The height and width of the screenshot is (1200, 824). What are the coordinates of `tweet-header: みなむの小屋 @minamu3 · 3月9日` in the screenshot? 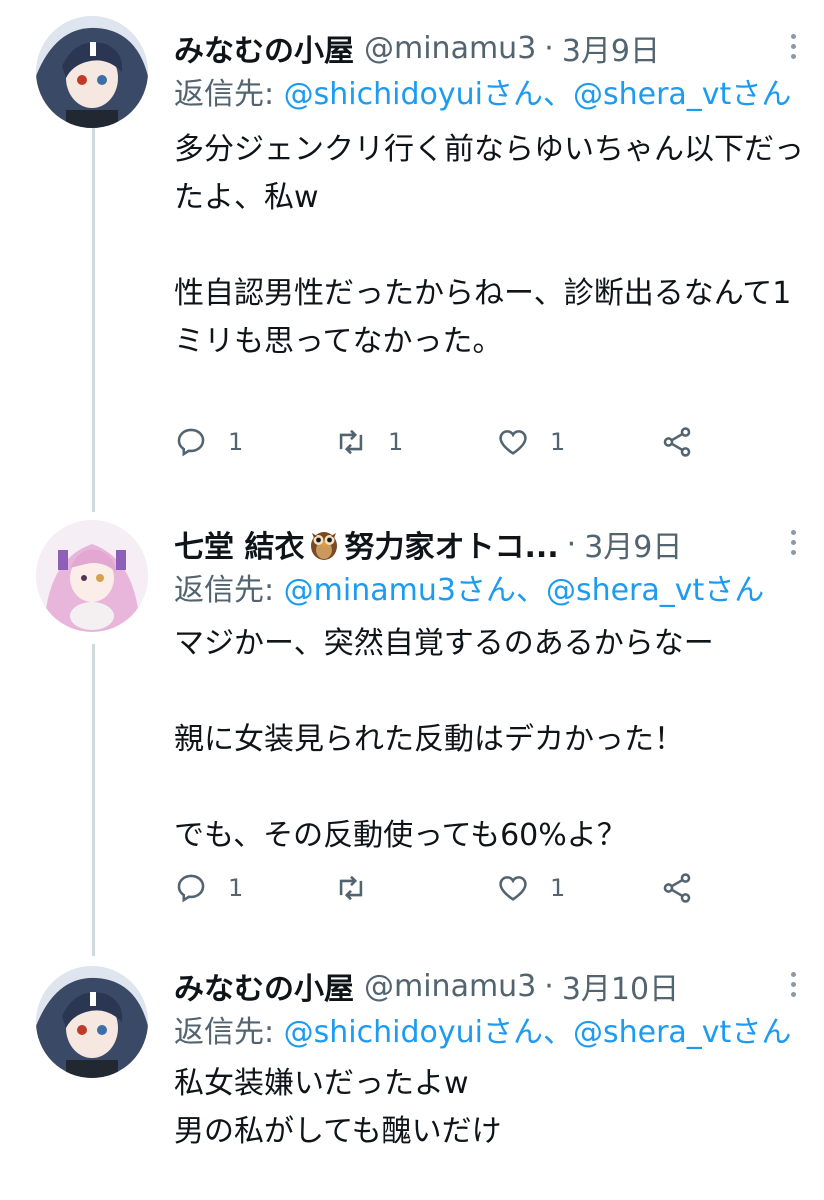 It's located at (489, 48).